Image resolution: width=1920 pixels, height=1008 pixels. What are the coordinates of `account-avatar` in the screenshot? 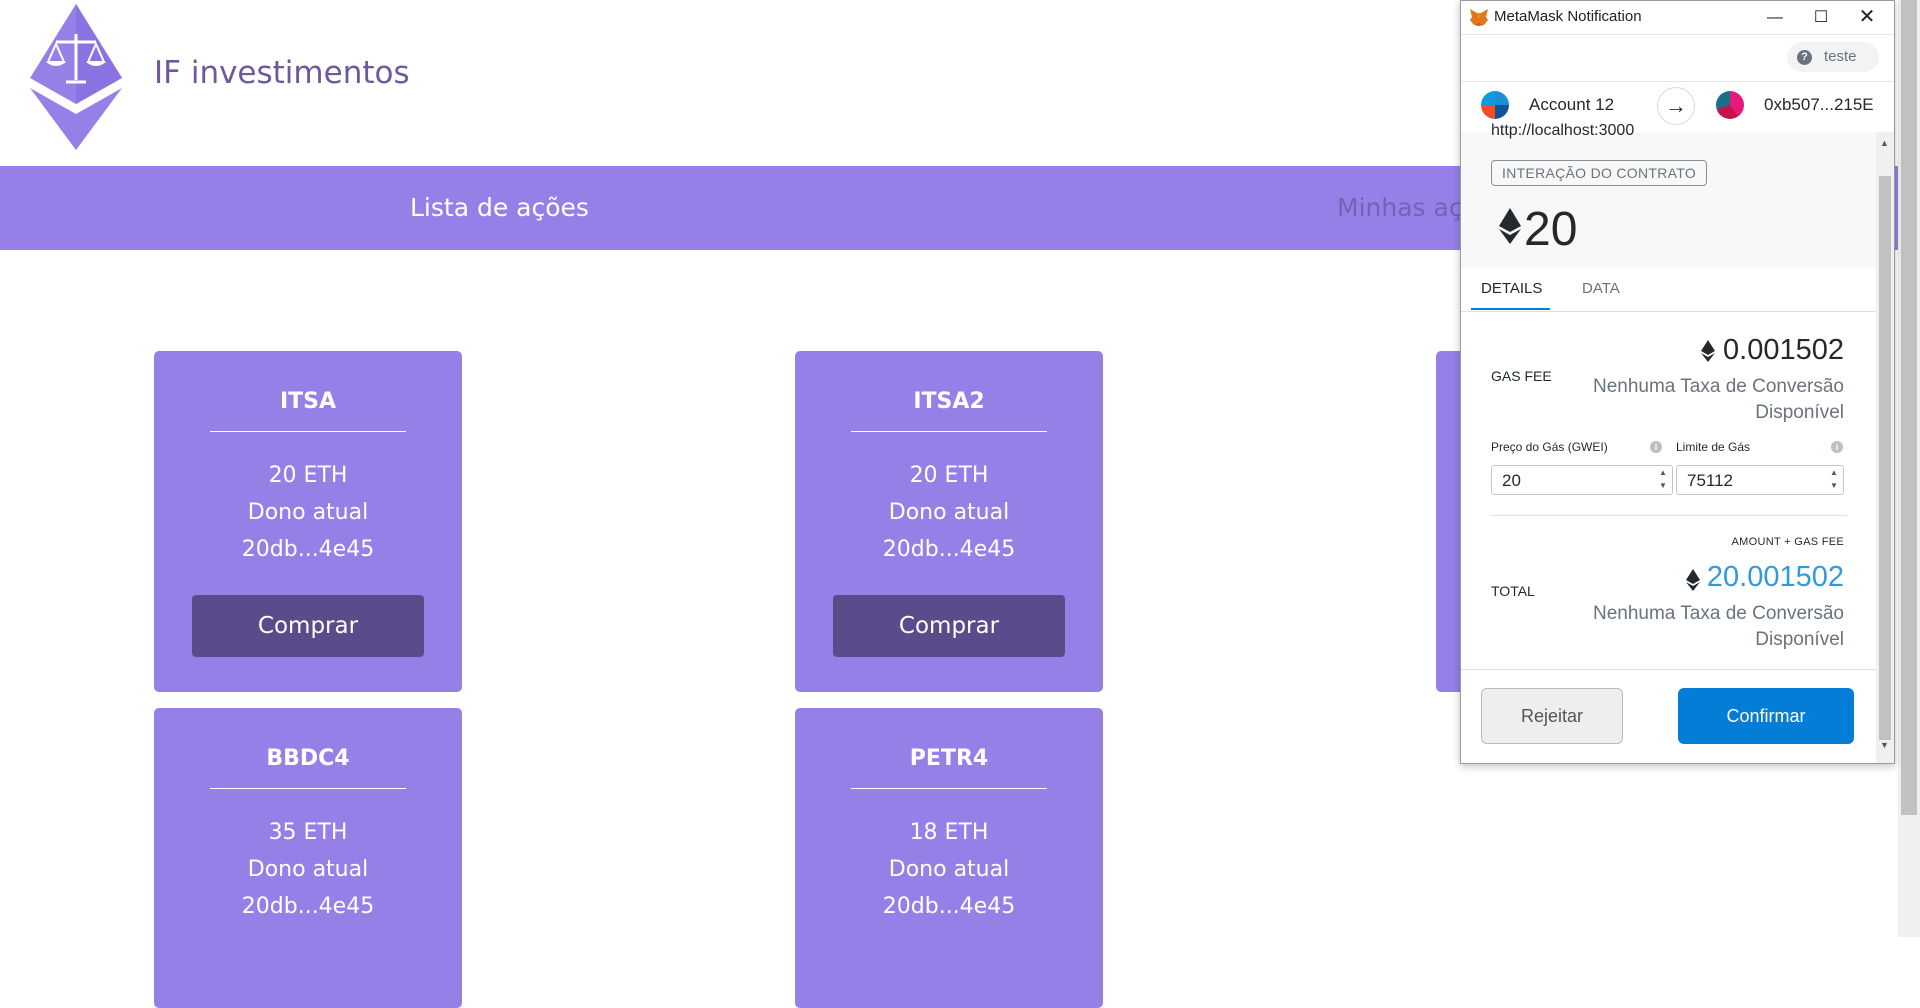 It's located at (1495, 105).